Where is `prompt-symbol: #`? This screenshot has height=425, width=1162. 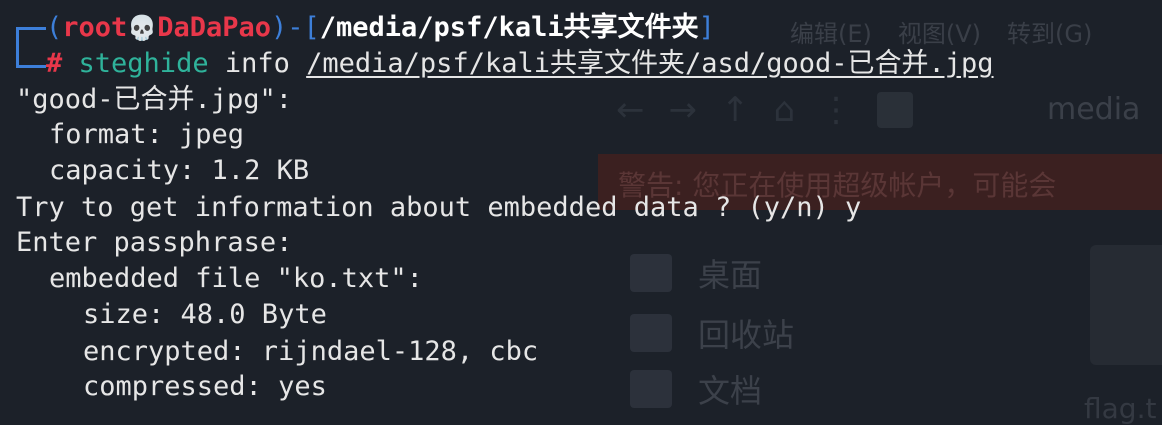 prompt-symbol: # is located at coordinates (54, 63).